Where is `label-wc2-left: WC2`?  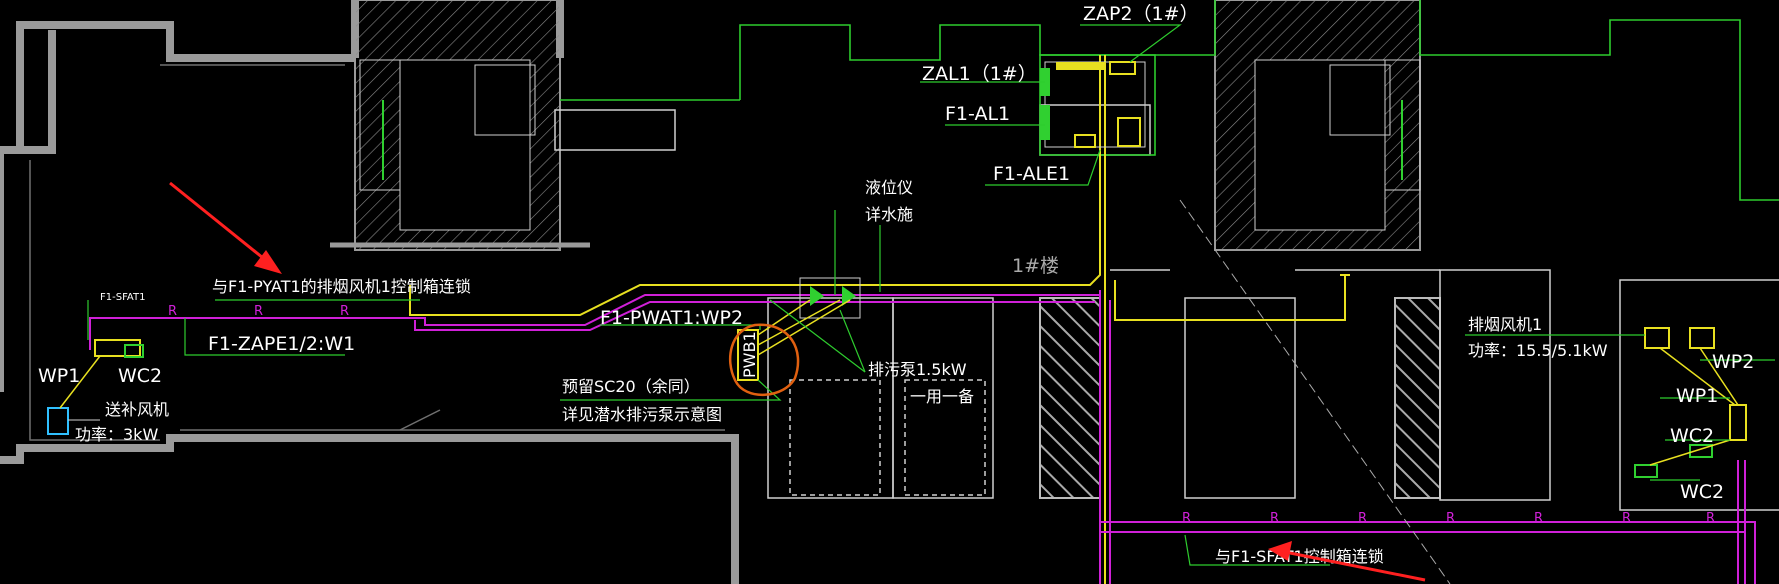
label-wc2-left: WC2 is located at coordinates (140, 376).